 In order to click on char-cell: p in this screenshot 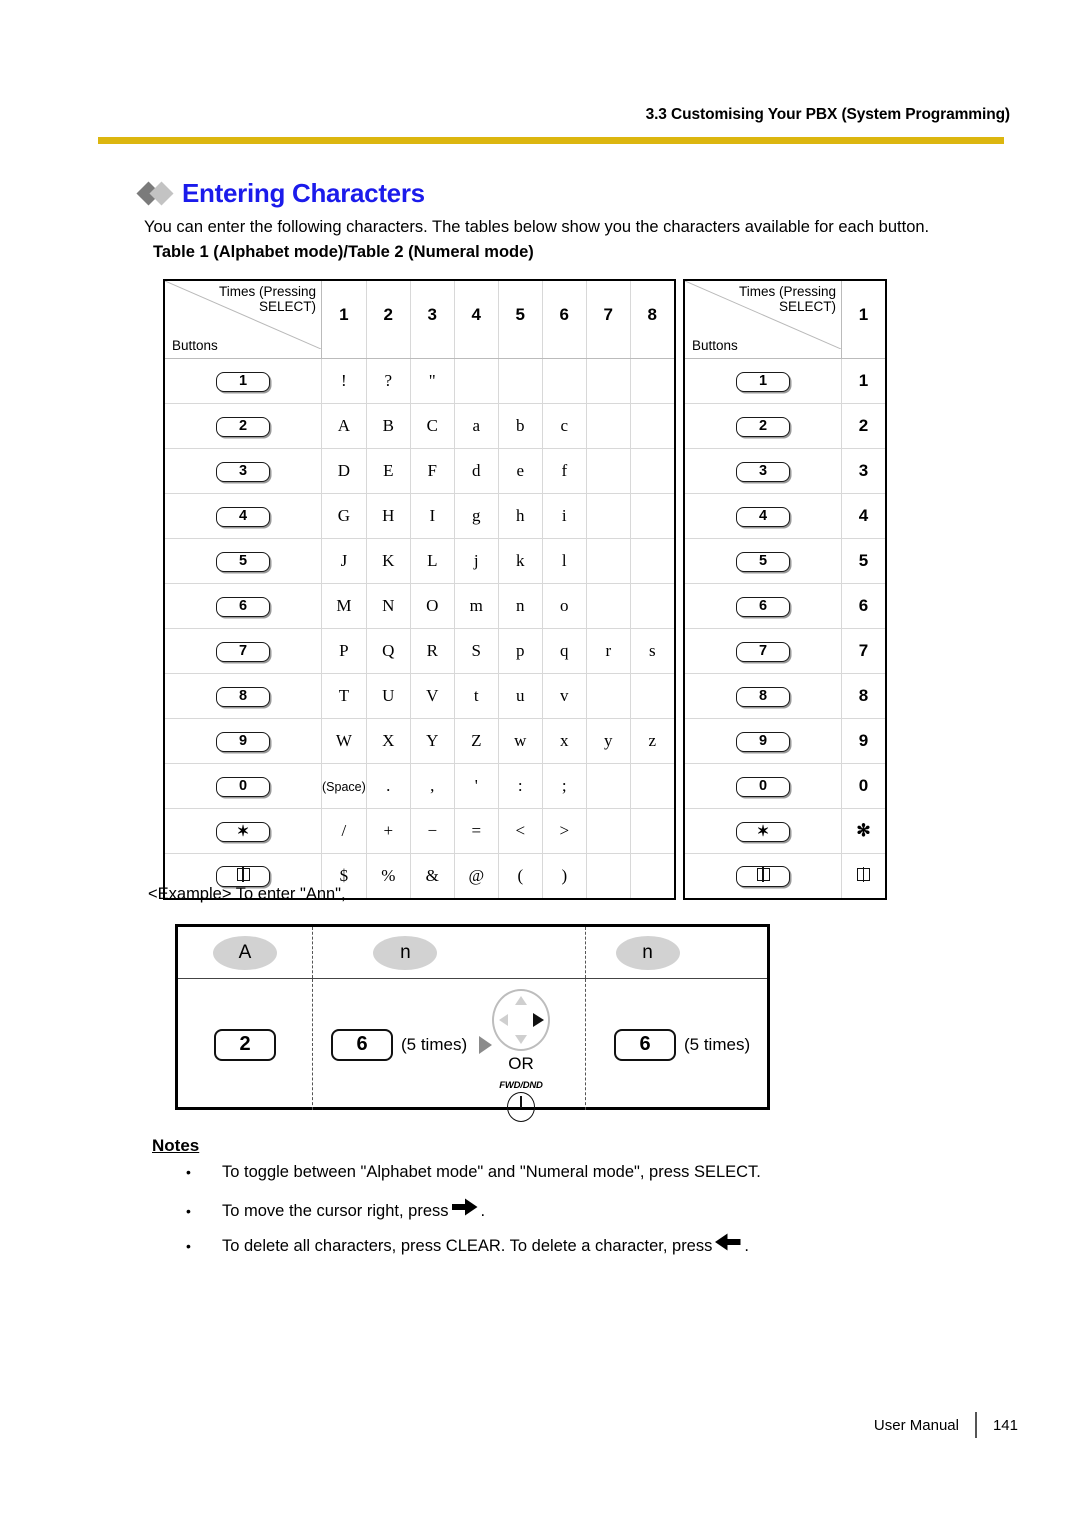, I will do `click(520, 651)`.